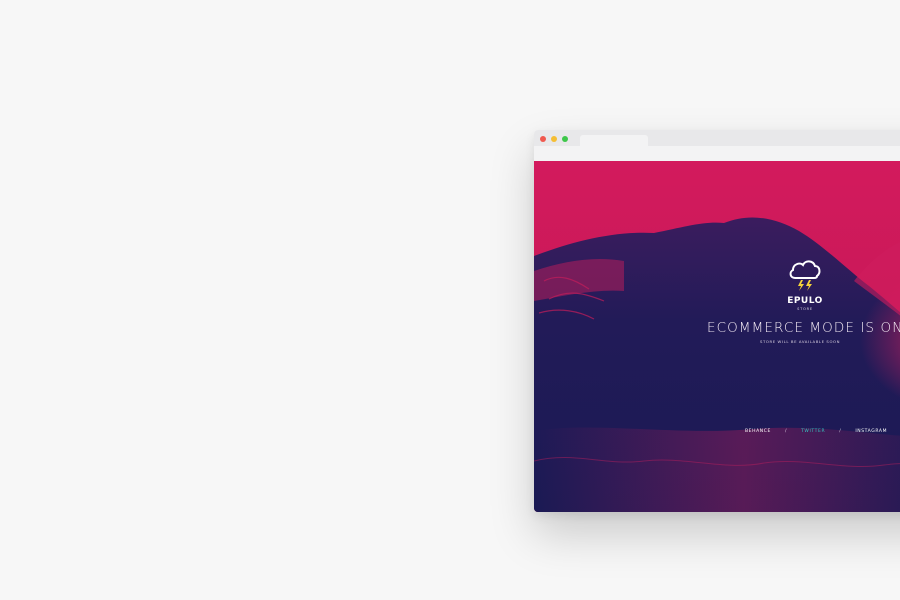  Describe the element at coordinates (543, 139) in the screenshot. I see `close-window-button` at that location.